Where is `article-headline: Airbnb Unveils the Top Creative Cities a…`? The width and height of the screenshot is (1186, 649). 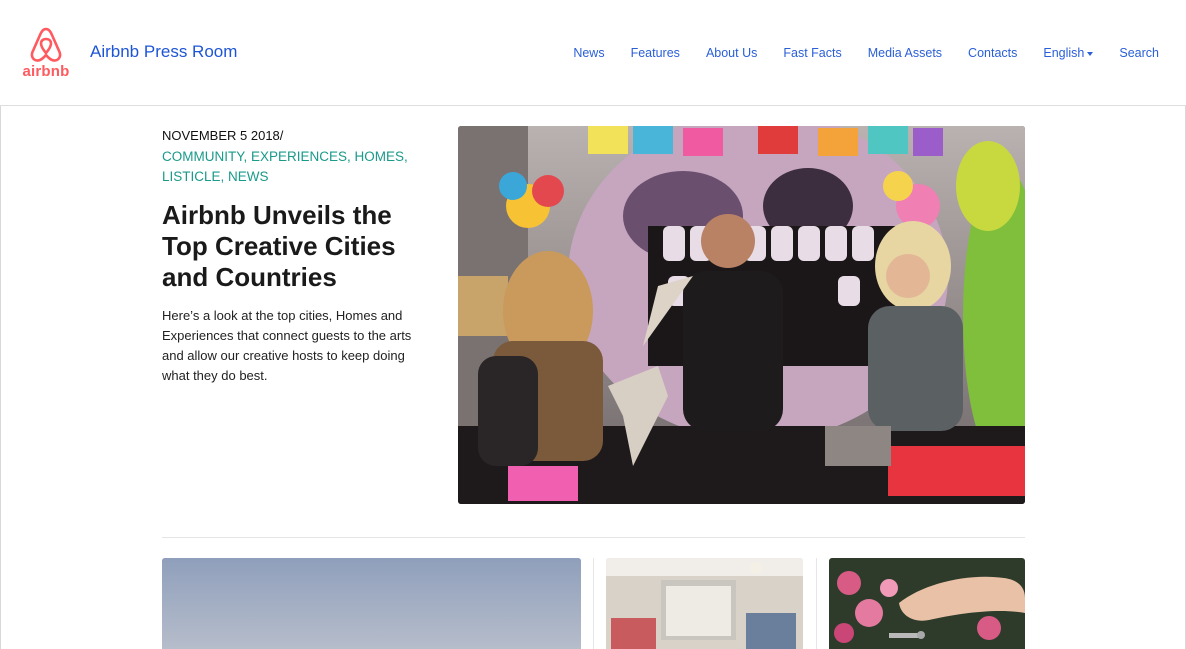 article-headline: Airbnb Unveils the Top Creative Cities a… is located at coordinates (292, 246).